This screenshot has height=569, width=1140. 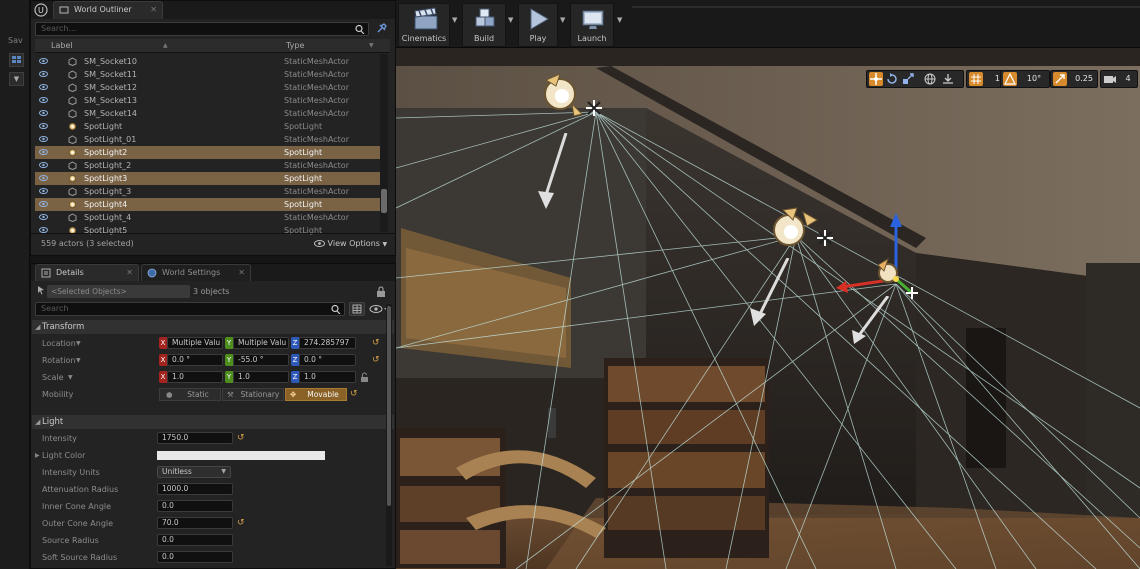 What do you see at coordinates (381, 29) in the screenshot?
I see `outliner-settings-button` at bounding box center [381, 29].